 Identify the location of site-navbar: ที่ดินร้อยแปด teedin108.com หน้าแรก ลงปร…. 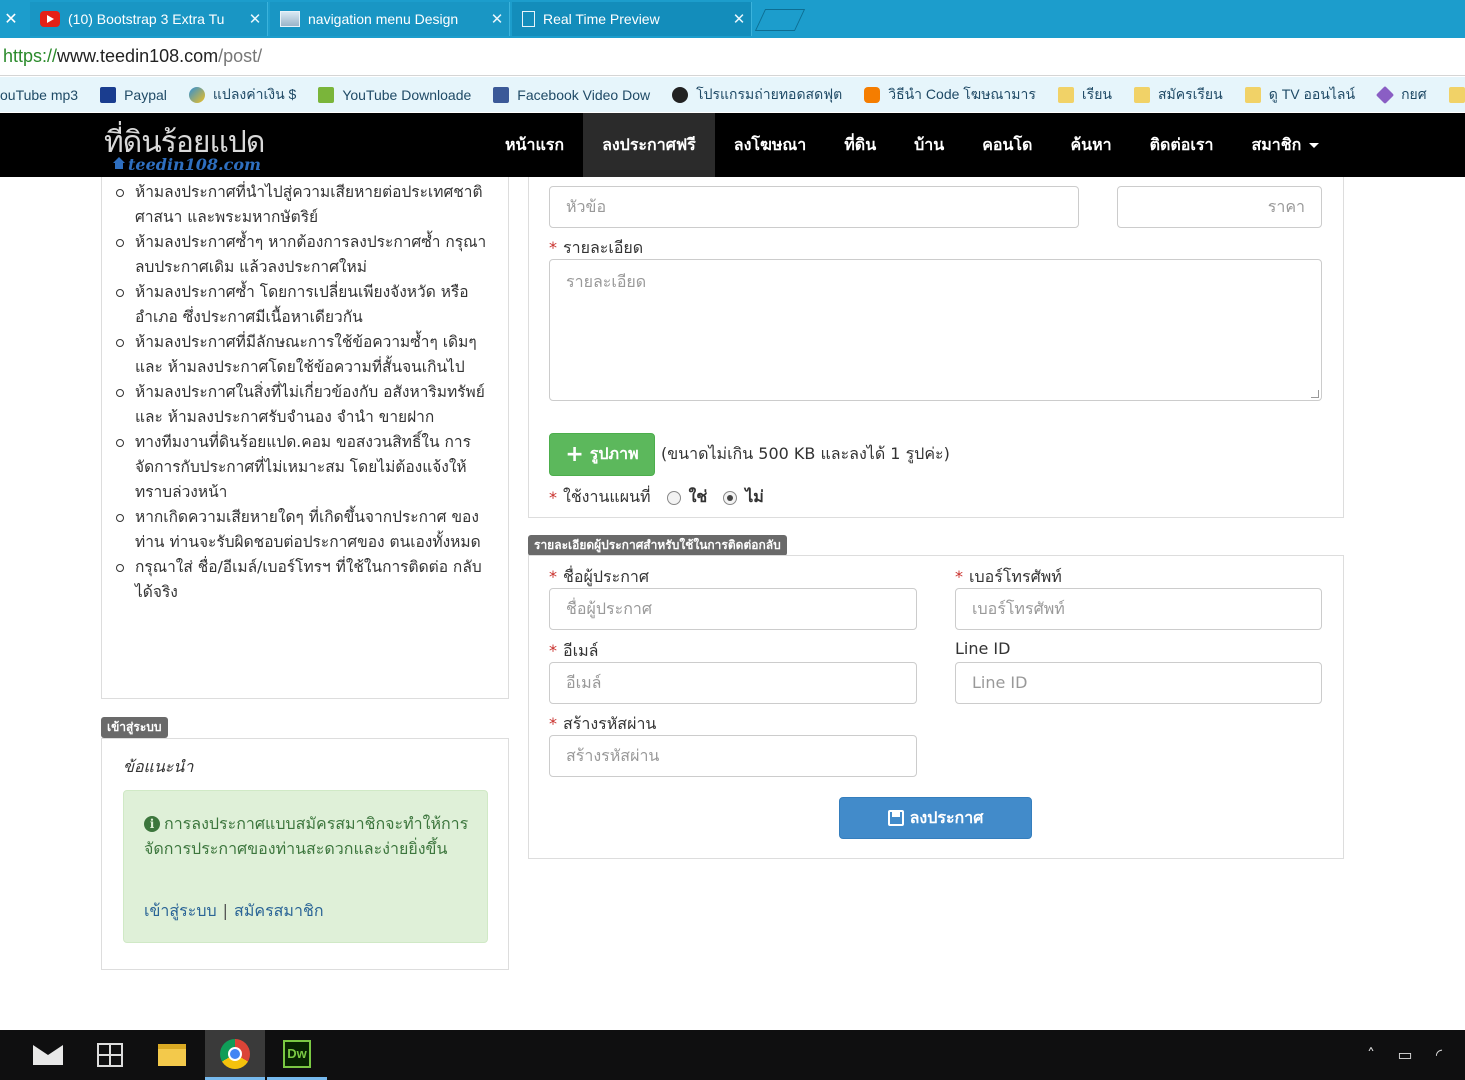
(732, 145).